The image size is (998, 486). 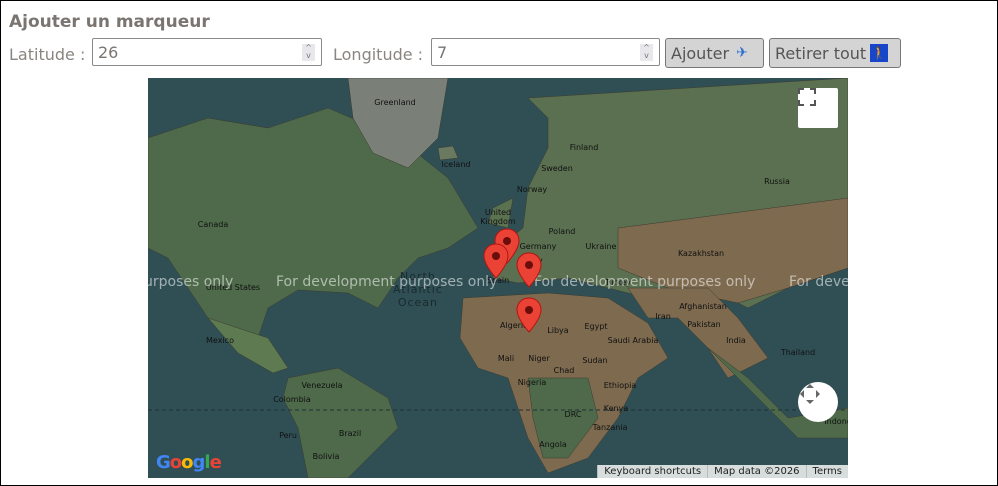 What do you see at coordinates (584, 147) in the screenshot?
I see `map-label: Finland` at bounding box center [584, 147].